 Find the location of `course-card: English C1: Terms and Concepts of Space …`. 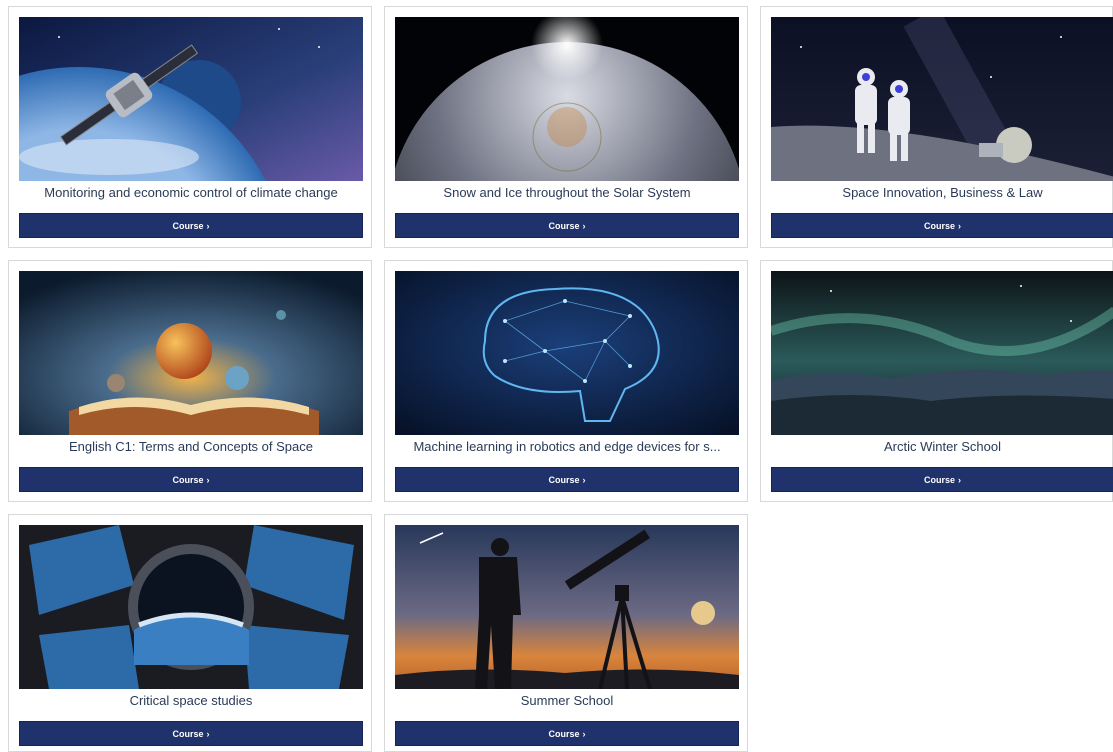

course-card: English C1: Terms and Concepts of Space … is located at coordinates (190, 381).